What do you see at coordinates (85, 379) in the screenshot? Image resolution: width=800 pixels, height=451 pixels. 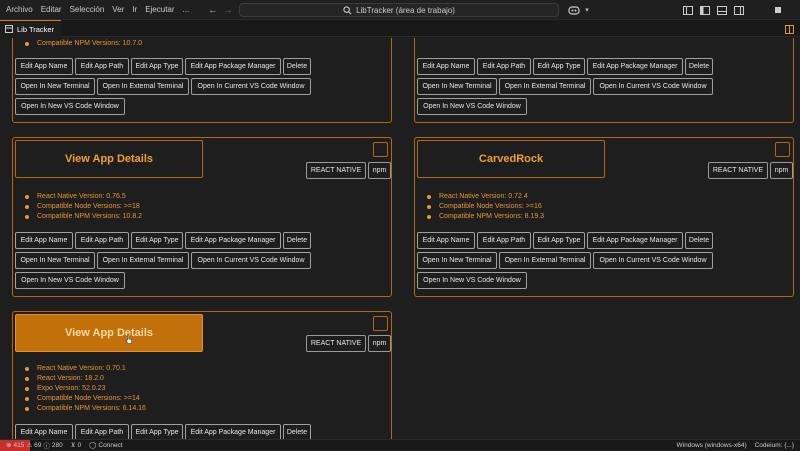 I see `version-item: React Version: 18.2.0` at bounding box center [85, 379].